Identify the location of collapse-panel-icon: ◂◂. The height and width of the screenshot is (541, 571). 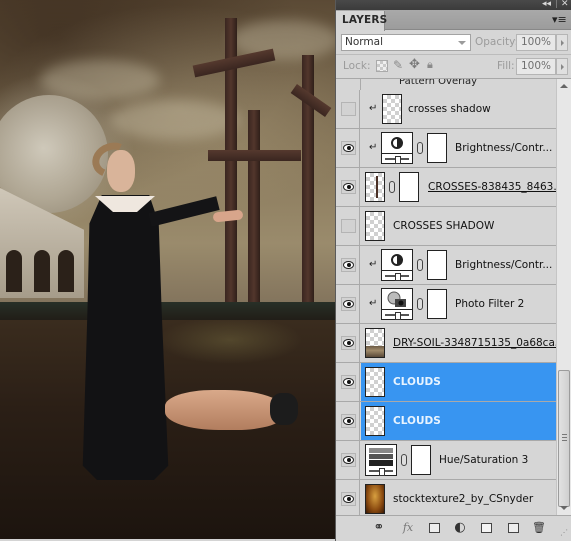
(546, 5).